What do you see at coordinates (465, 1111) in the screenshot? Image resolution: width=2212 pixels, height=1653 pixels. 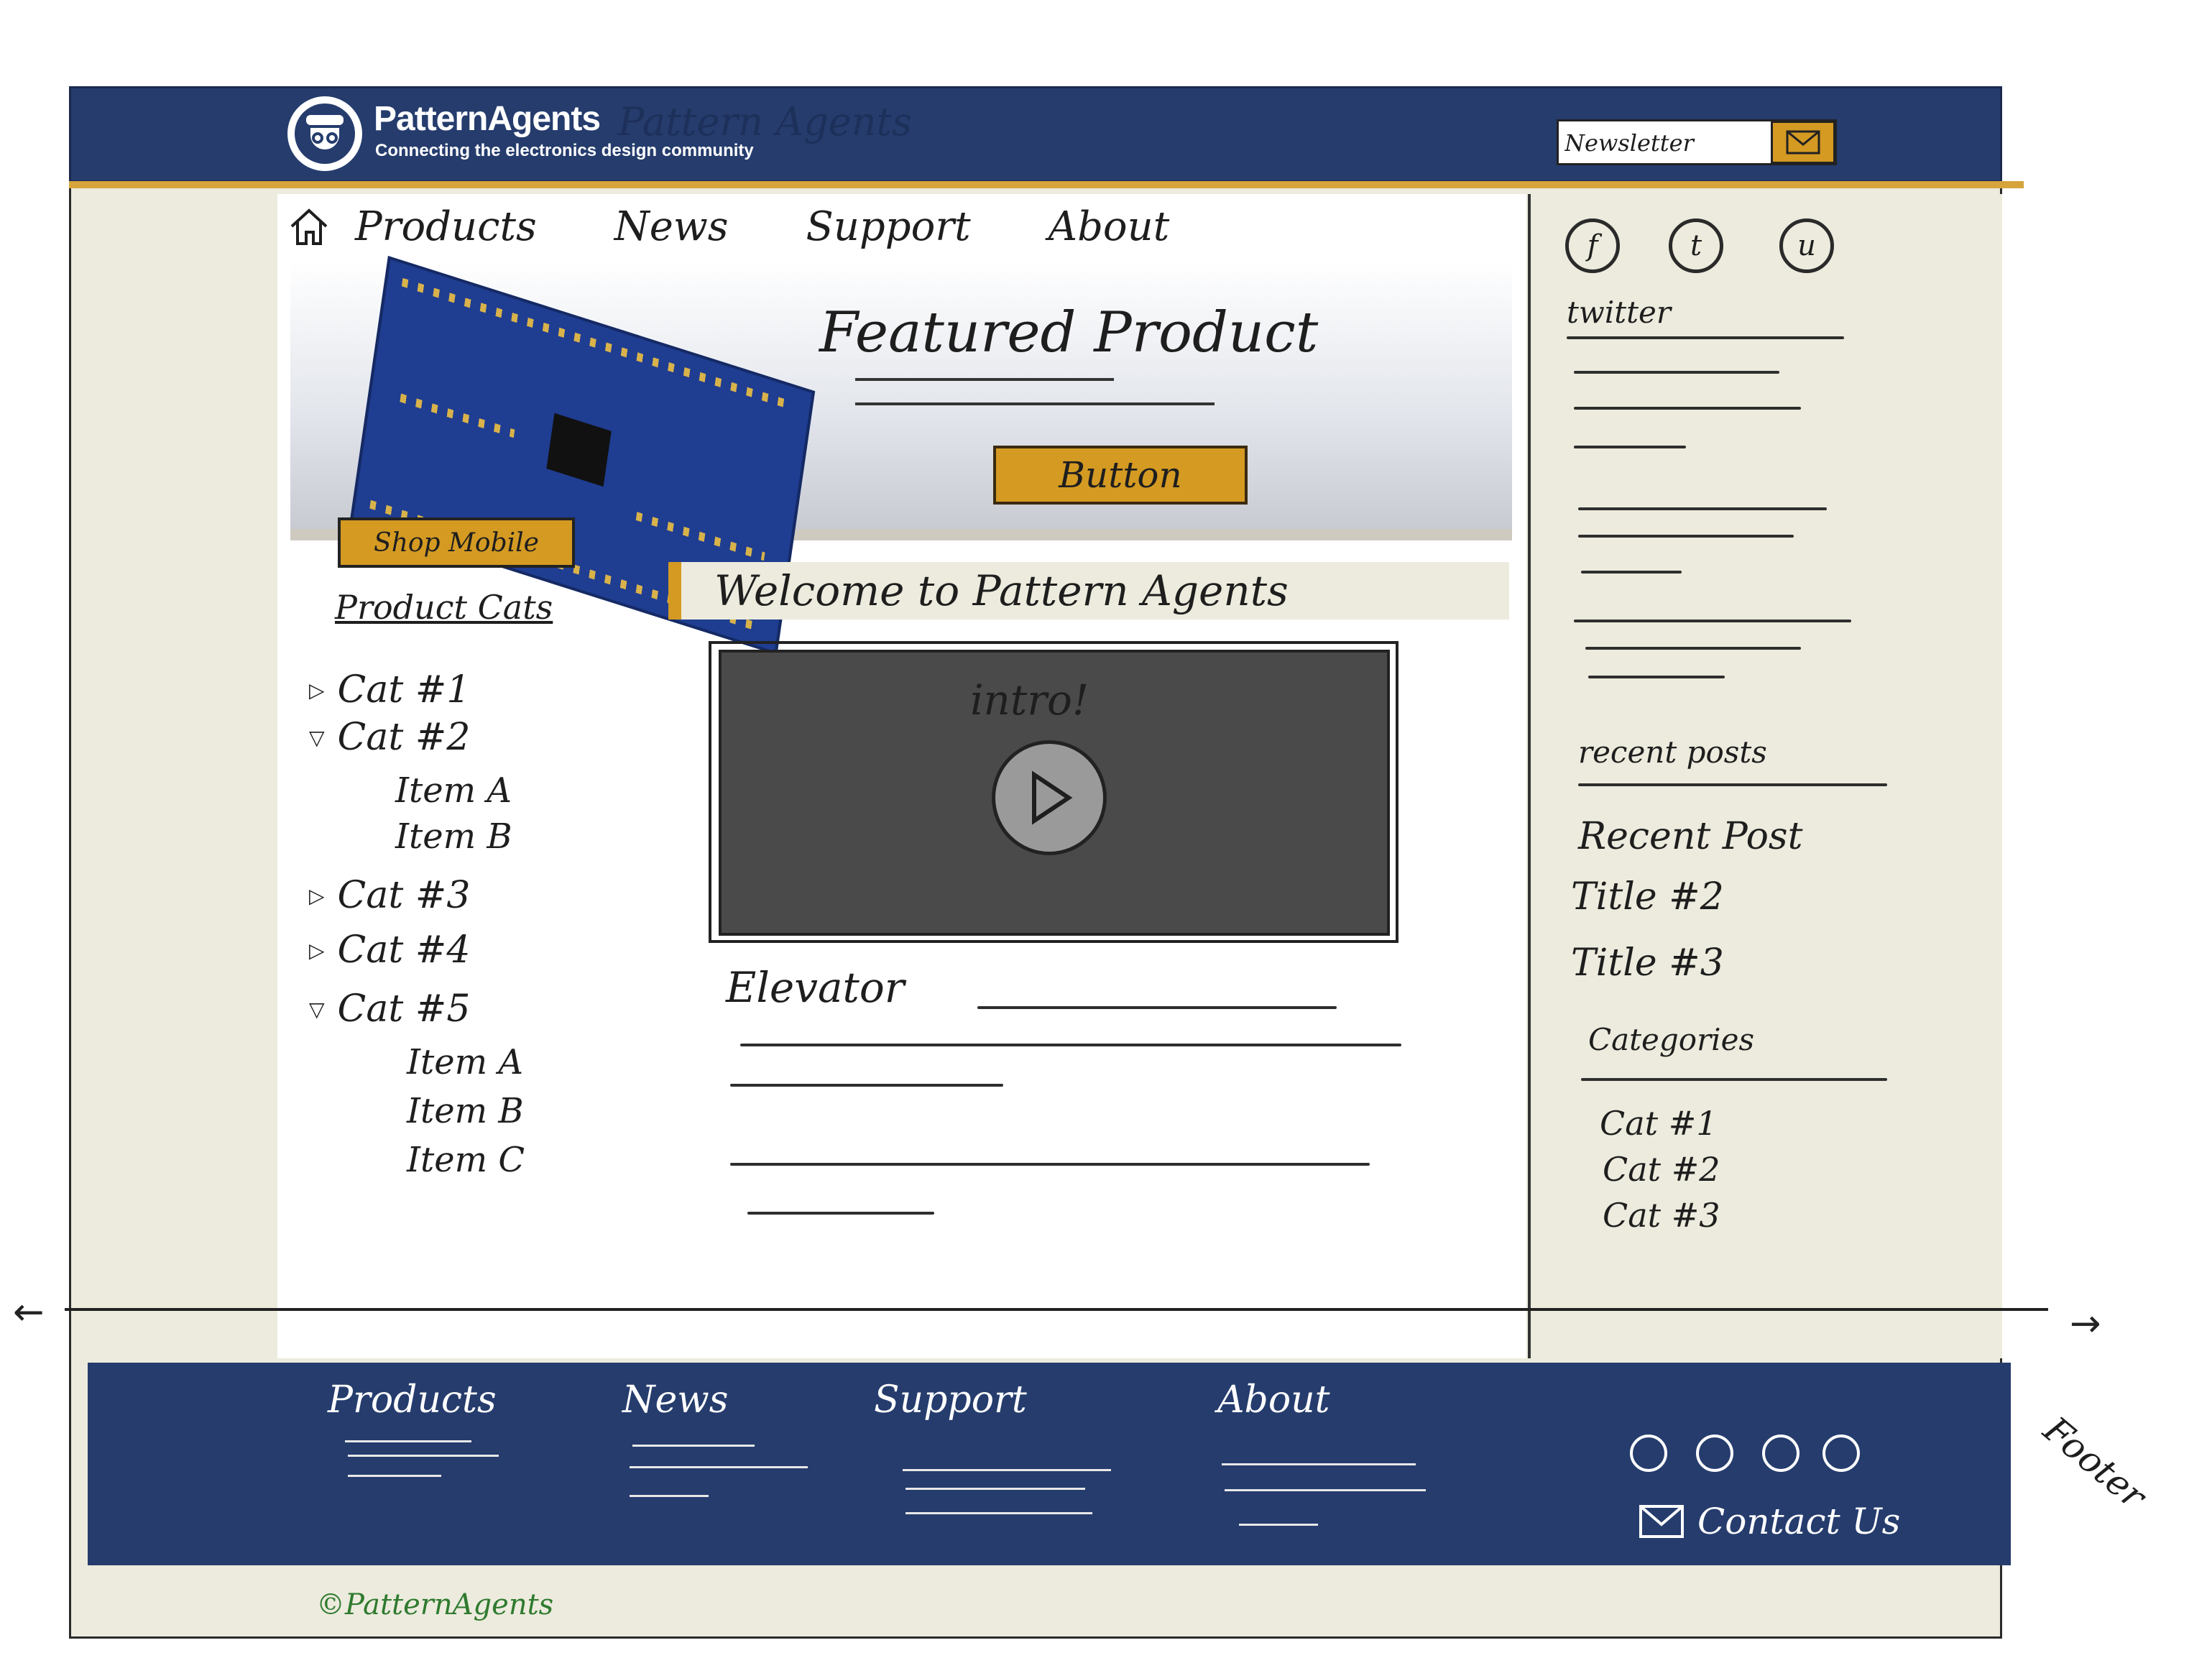 I see `cat-5-item-b: Item B` at bounding box center [465, 1111].